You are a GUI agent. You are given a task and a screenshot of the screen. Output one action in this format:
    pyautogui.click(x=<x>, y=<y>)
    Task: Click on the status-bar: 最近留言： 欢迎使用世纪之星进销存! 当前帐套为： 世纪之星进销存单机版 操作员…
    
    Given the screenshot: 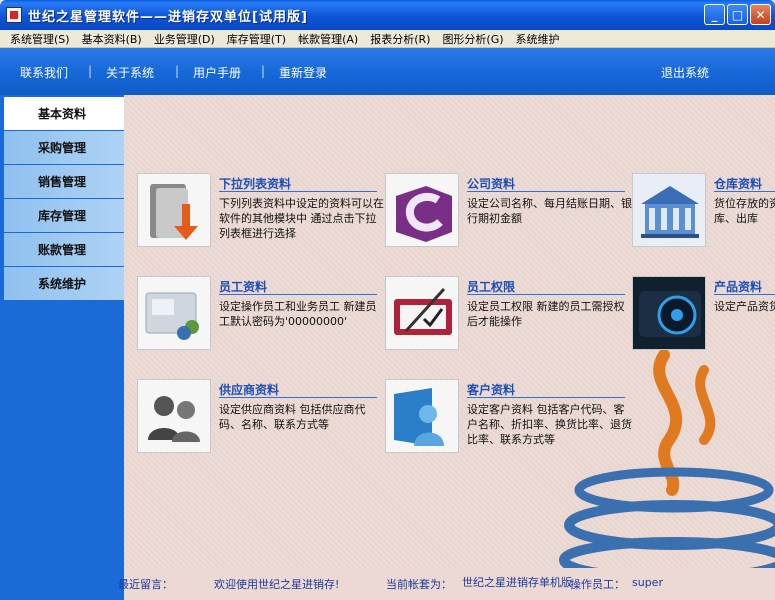 What is the action you would take?
    pyautogui.click(x=446, y=584)
    